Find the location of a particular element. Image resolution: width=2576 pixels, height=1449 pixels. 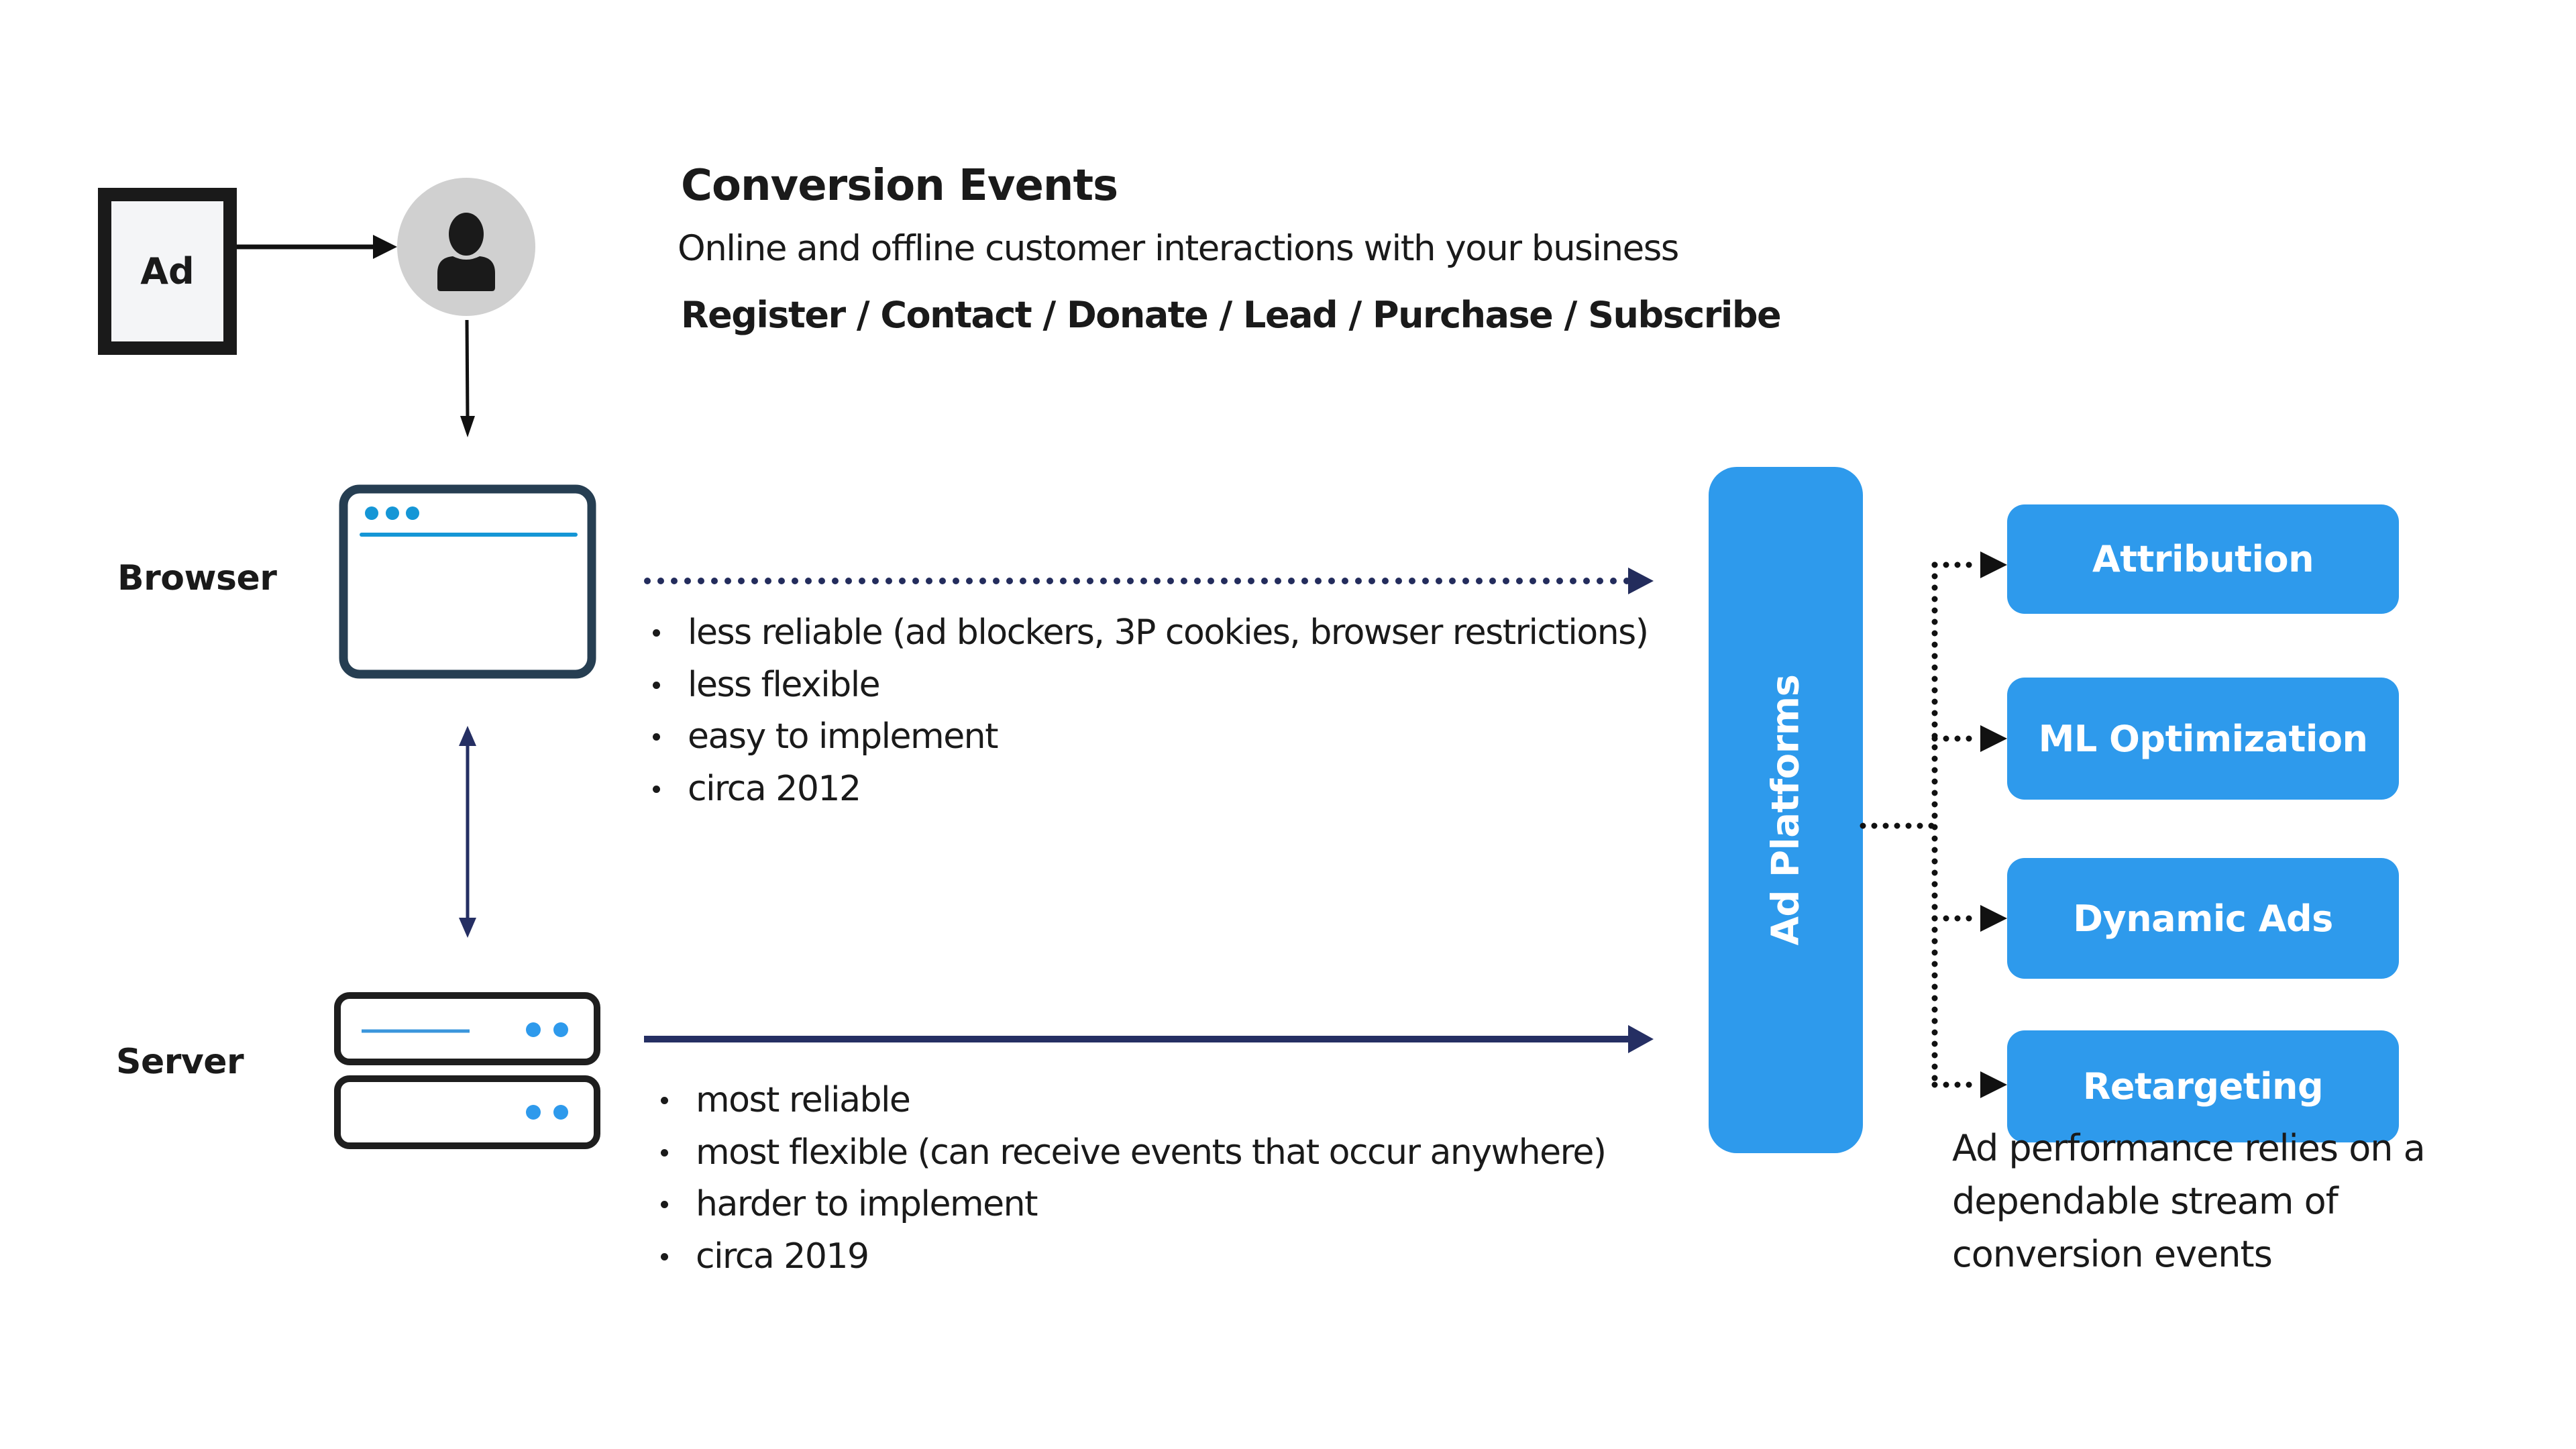

feature-ml-optimization: ML Optimization is located at coordinates (2203, 739).